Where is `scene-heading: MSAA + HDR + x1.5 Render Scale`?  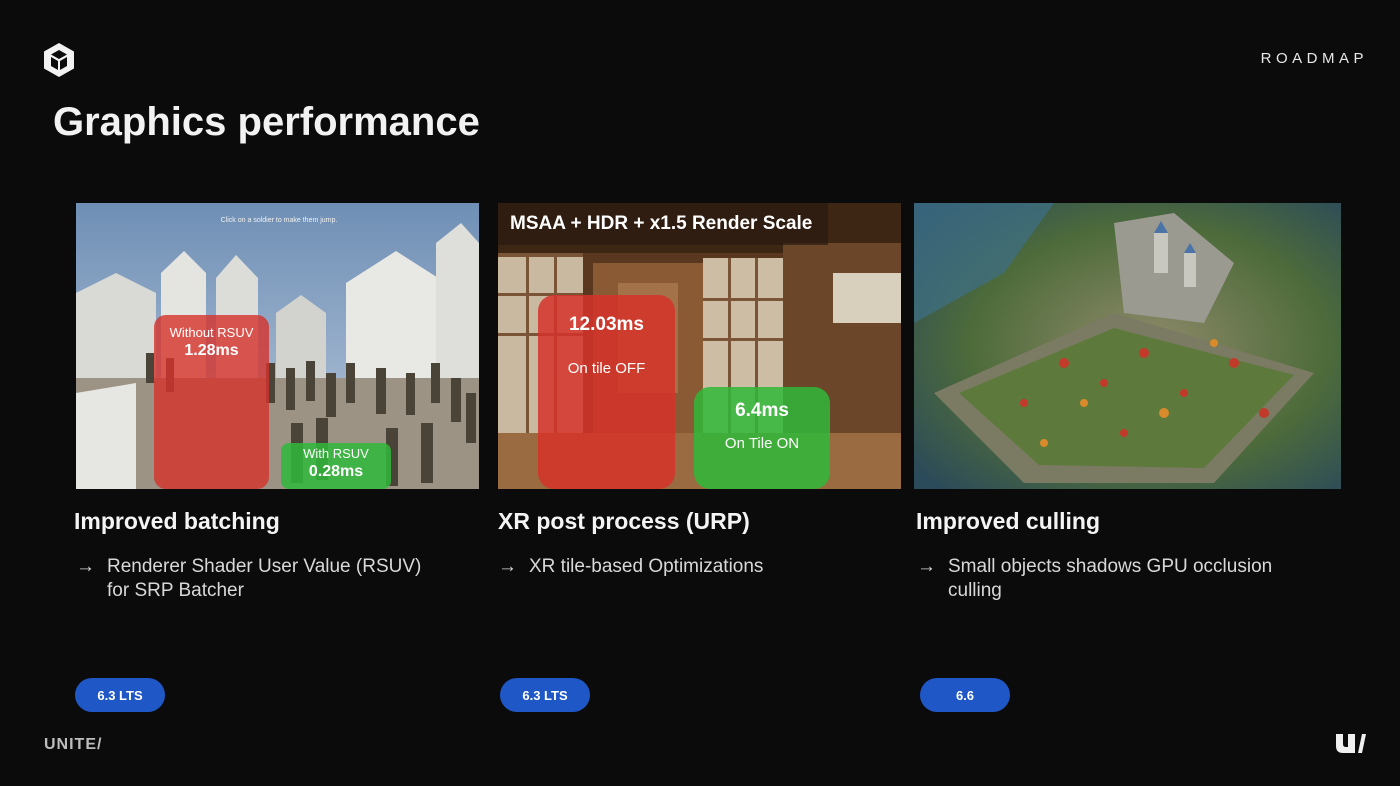
scene-heading: MSAA + HDR + x1.5 Render Scale is located at coordinates (661, 223).